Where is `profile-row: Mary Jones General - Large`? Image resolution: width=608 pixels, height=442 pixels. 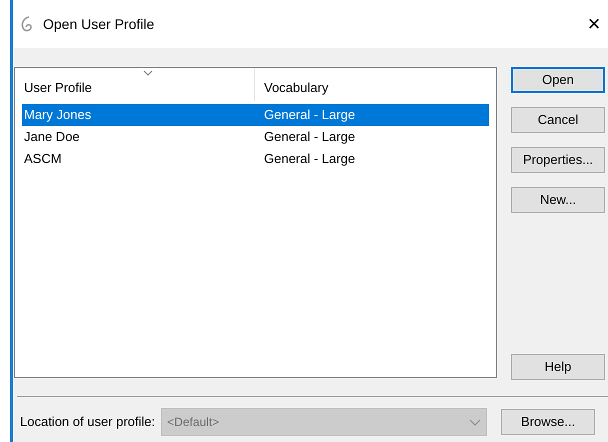 profile-row: Mary Jones General - Large is located at coordinates (255, 115).